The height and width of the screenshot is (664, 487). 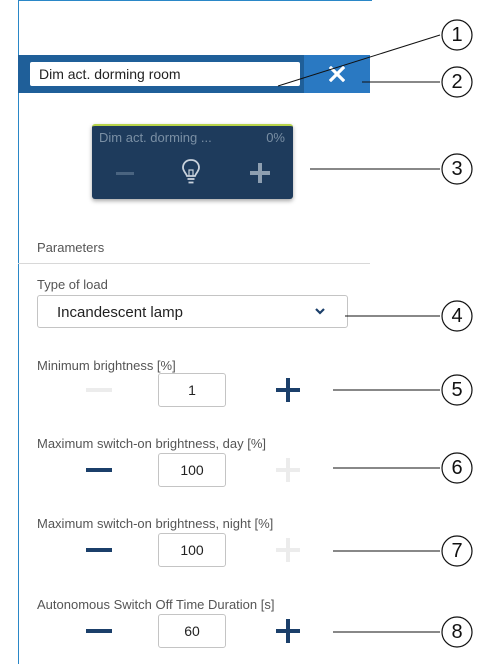 I want to click on callout-4: 4, so click(x=457, y=316).